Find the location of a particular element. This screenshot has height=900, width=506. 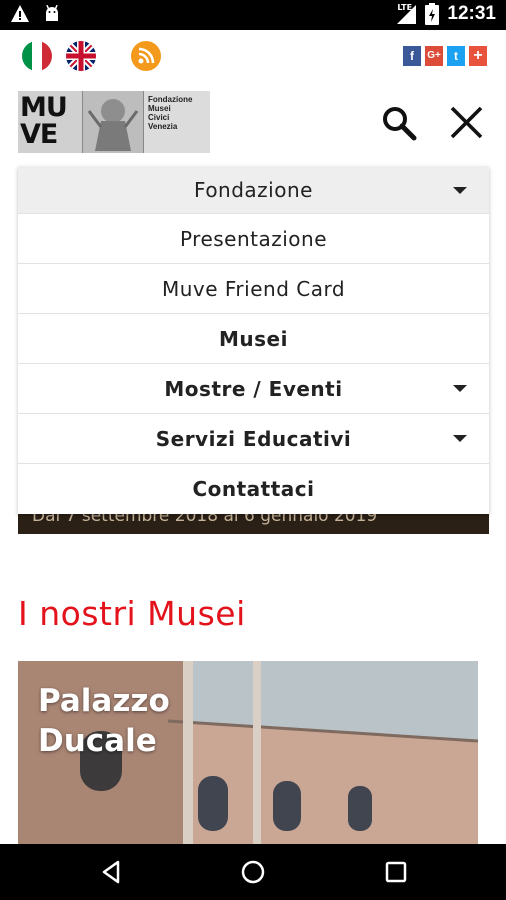

menu-item-servizi-educativi: Servizi Educativi is located at coordinates (253, 439).